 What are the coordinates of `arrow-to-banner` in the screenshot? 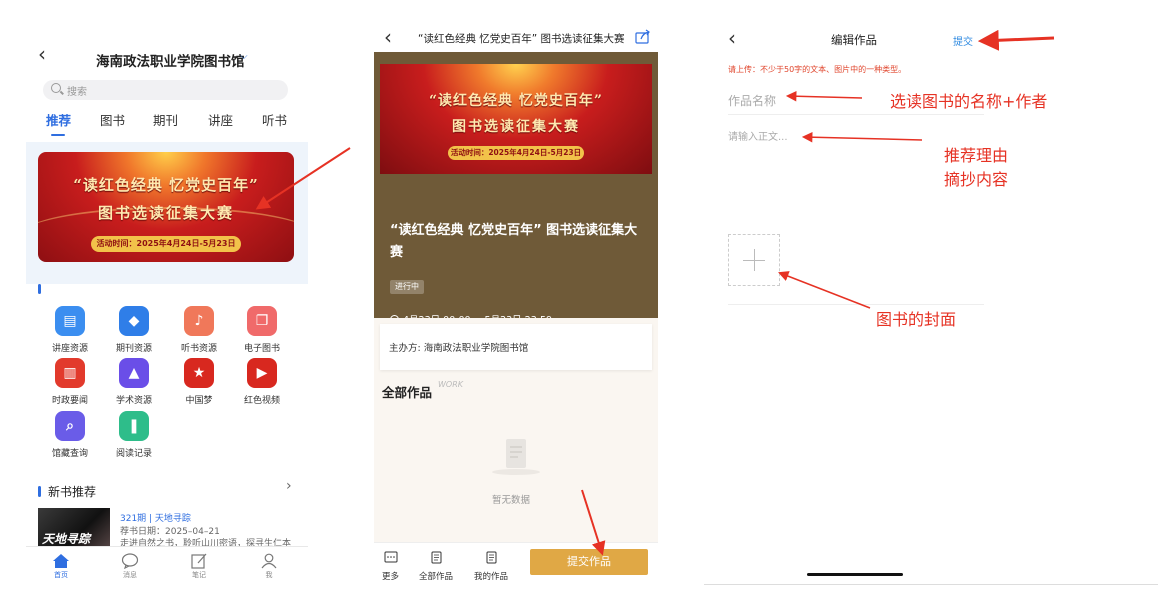 It's located at (303, 178).